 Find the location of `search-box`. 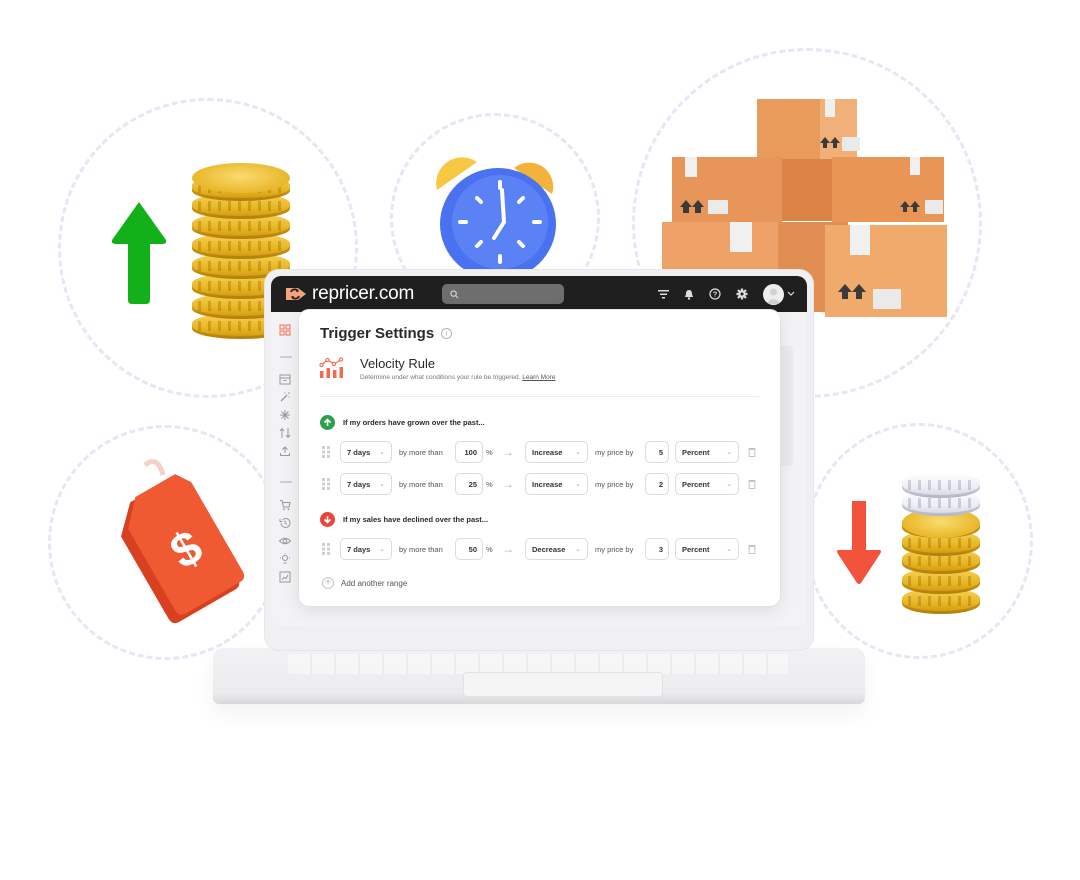

search-box is located at coordinates (503, 294).